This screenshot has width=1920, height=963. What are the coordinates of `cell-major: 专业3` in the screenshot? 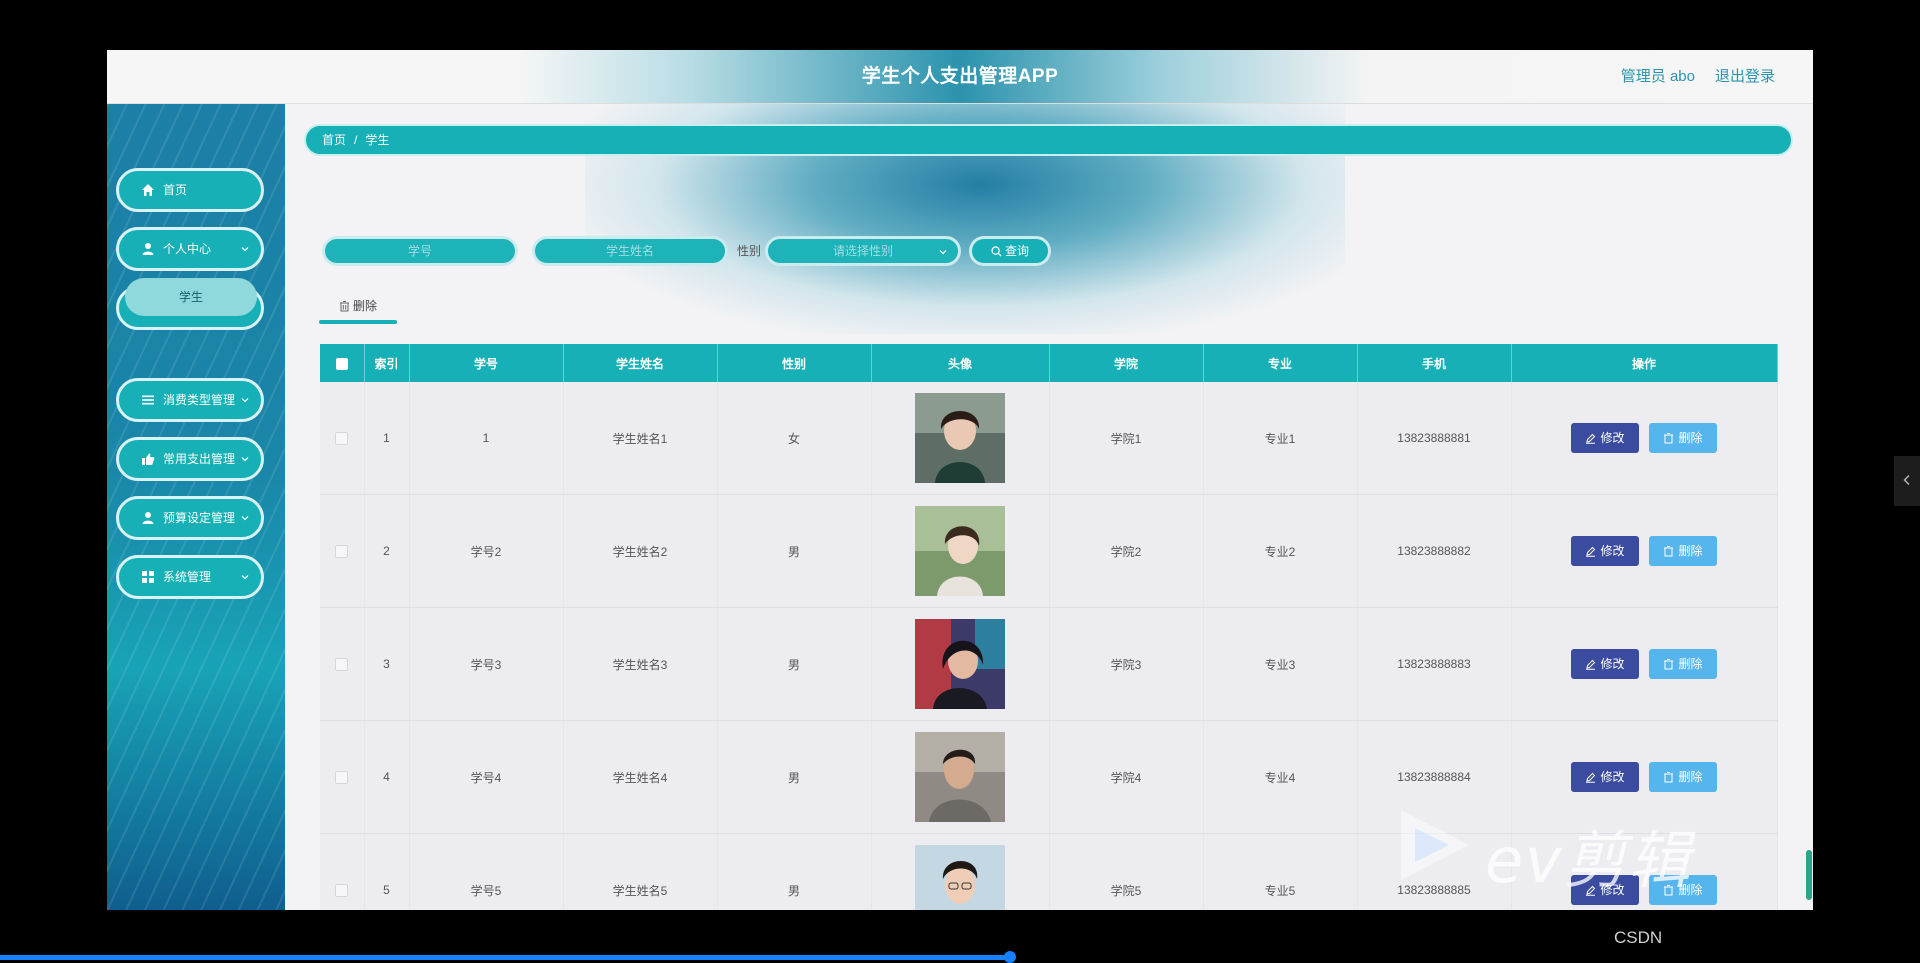 It's located at (1280, 664).